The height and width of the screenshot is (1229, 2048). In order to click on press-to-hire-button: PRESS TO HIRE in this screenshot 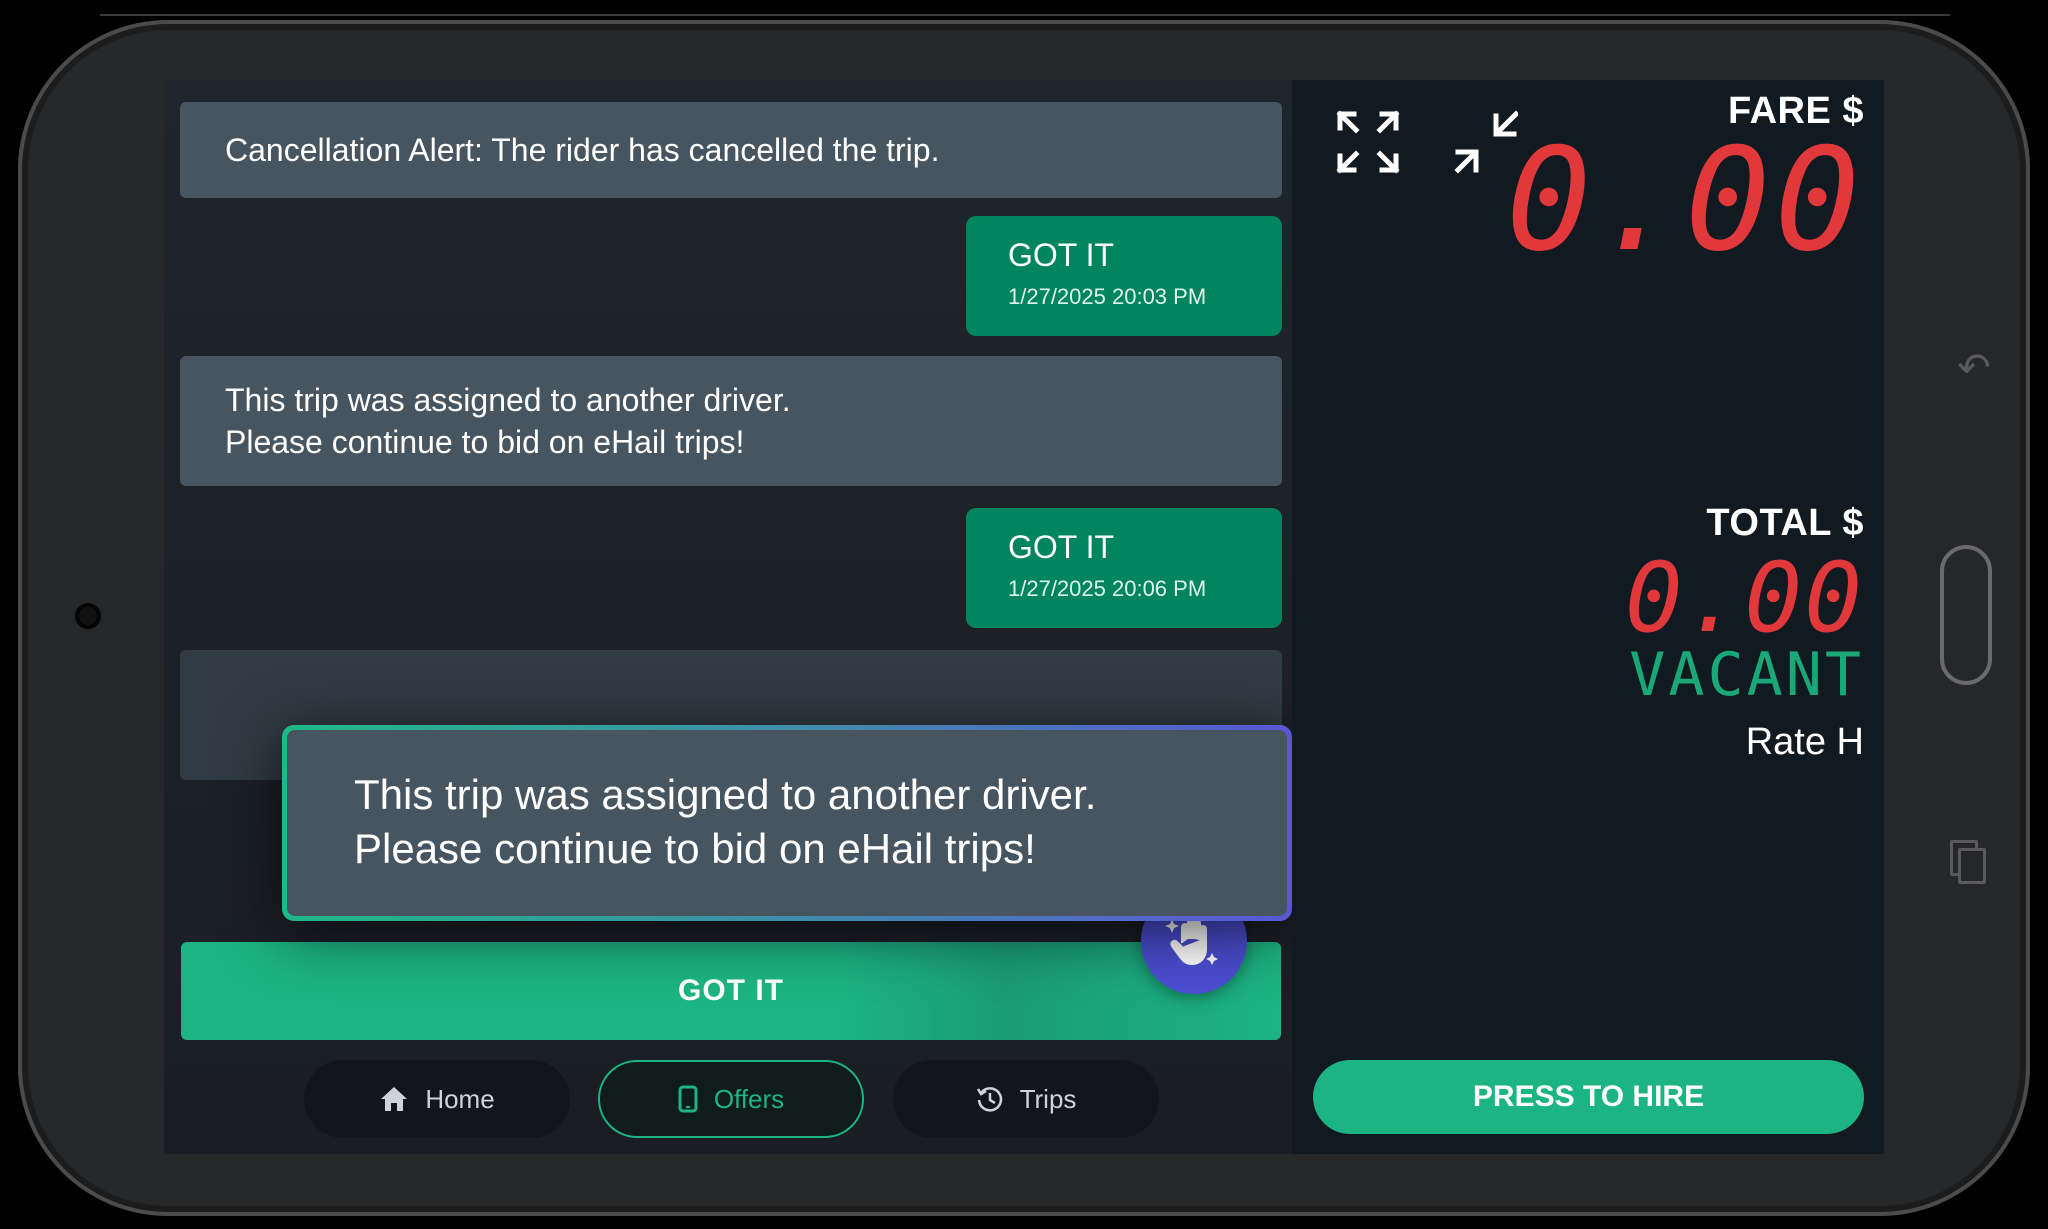, I will do `click(1588, 1097)`.